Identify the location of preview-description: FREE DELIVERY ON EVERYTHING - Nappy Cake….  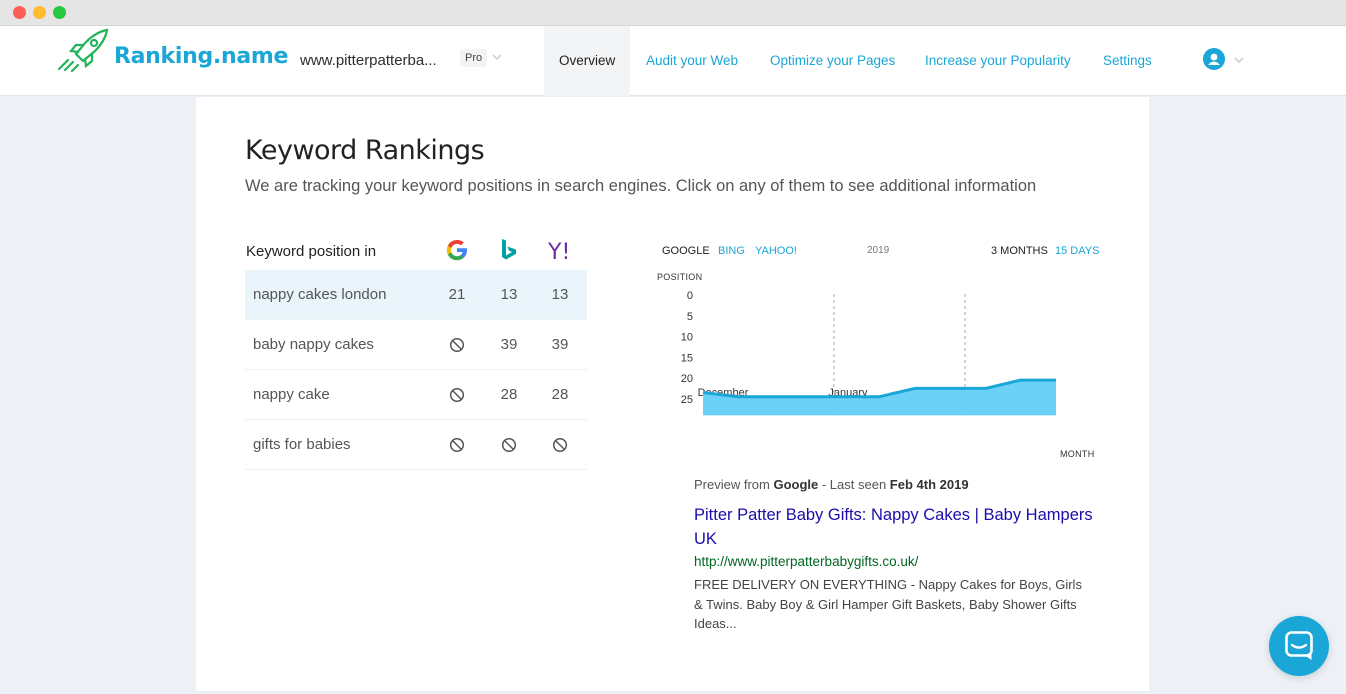
(888, 604).